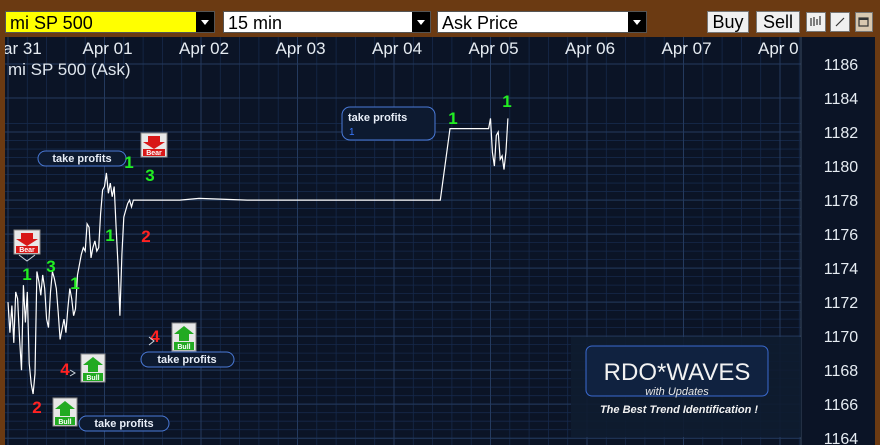 The height and width of the screenshot is (445, 880). Describe the element at coordinates (687, 48) in the screenshot. I see `x-tick-label: Apr 07` at that location.